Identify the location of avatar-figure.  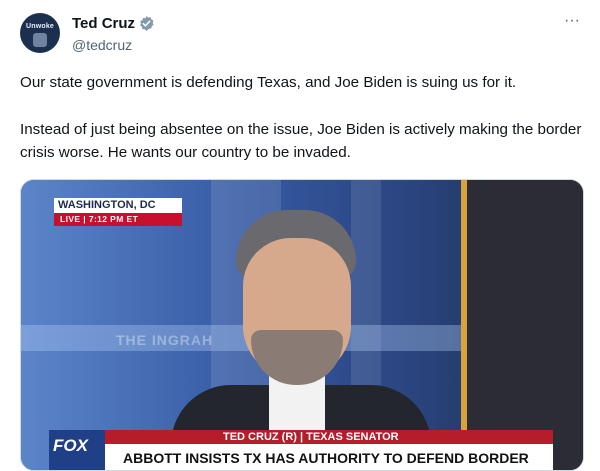
(40, 40).